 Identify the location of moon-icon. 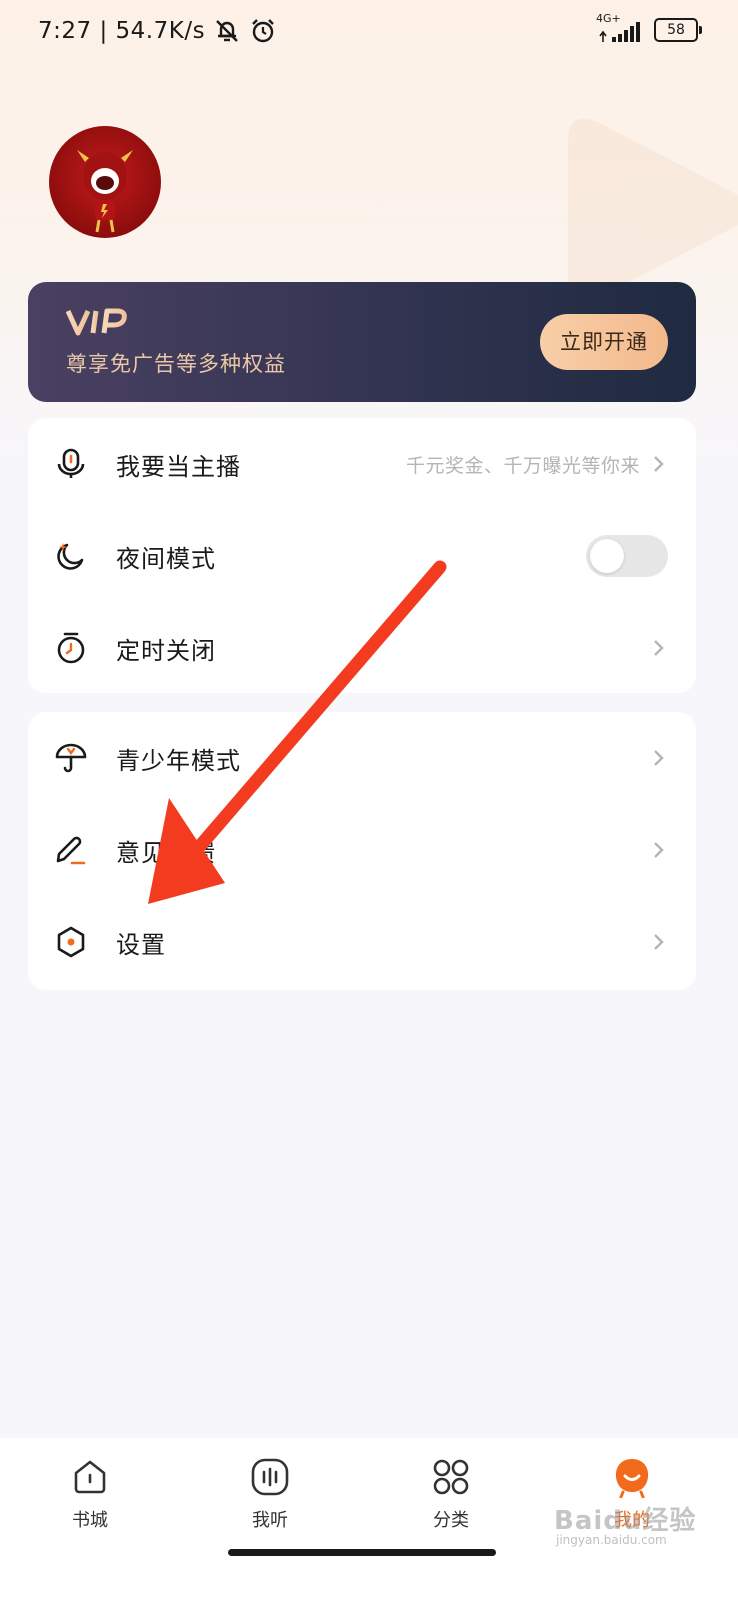
(71, 556).